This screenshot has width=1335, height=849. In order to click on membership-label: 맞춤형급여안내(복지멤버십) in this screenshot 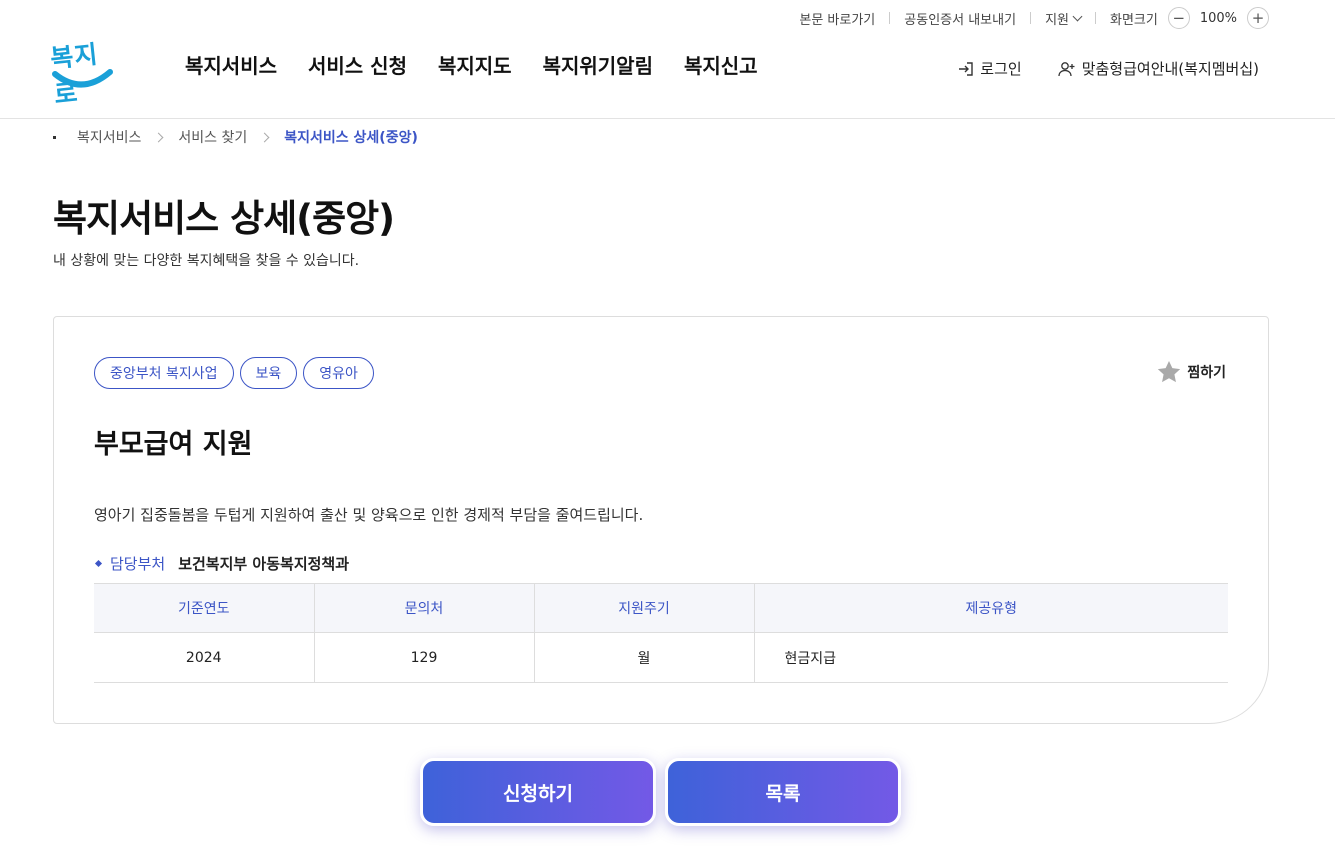, I will do `click(1170, 69)`.